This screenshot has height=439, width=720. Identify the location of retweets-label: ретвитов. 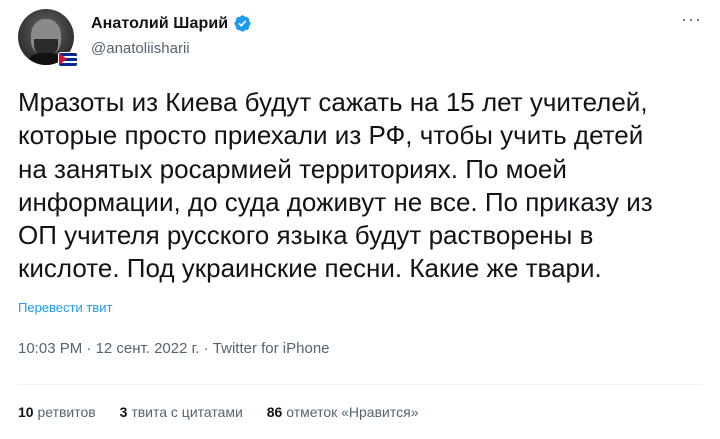
(66, 412).